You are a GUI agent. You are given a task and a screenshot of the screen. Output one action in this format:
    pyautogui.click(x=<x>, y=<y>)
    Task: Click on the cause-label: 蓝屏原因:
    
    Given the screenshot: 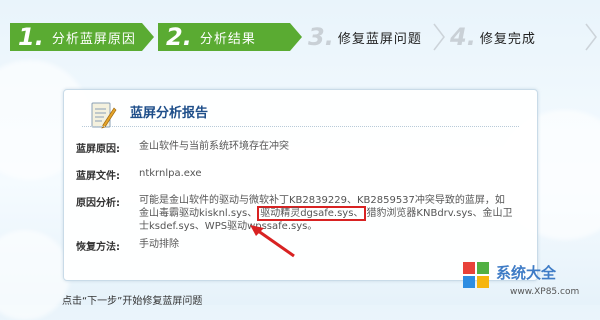 What is the action you would take?
    pyautogui.click(x=98, y=149)
    